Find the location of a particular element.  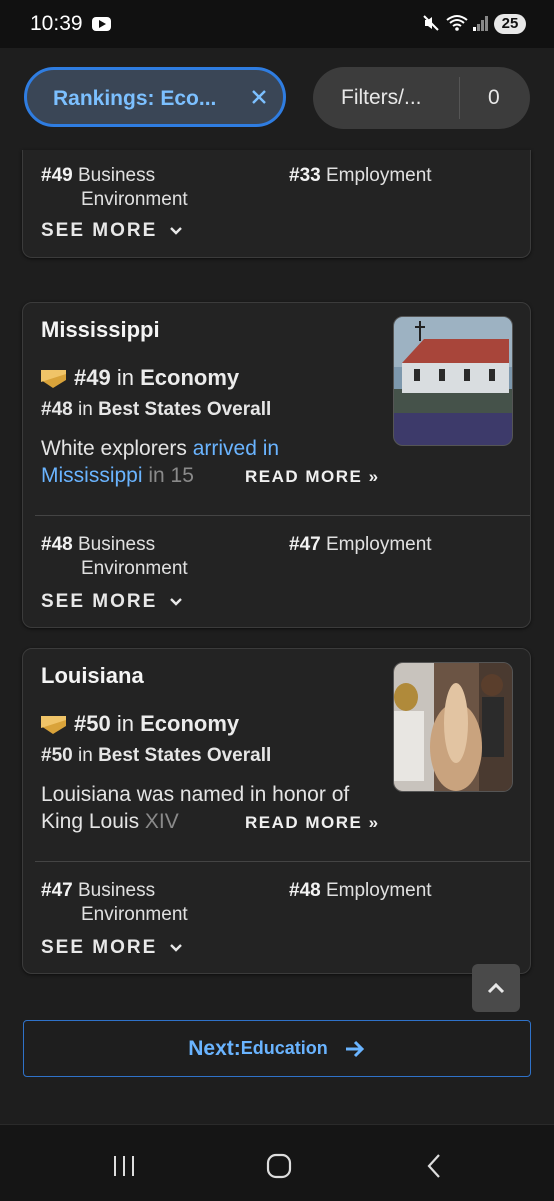

state-name: Mississippi is located at coordinates (100, 330).